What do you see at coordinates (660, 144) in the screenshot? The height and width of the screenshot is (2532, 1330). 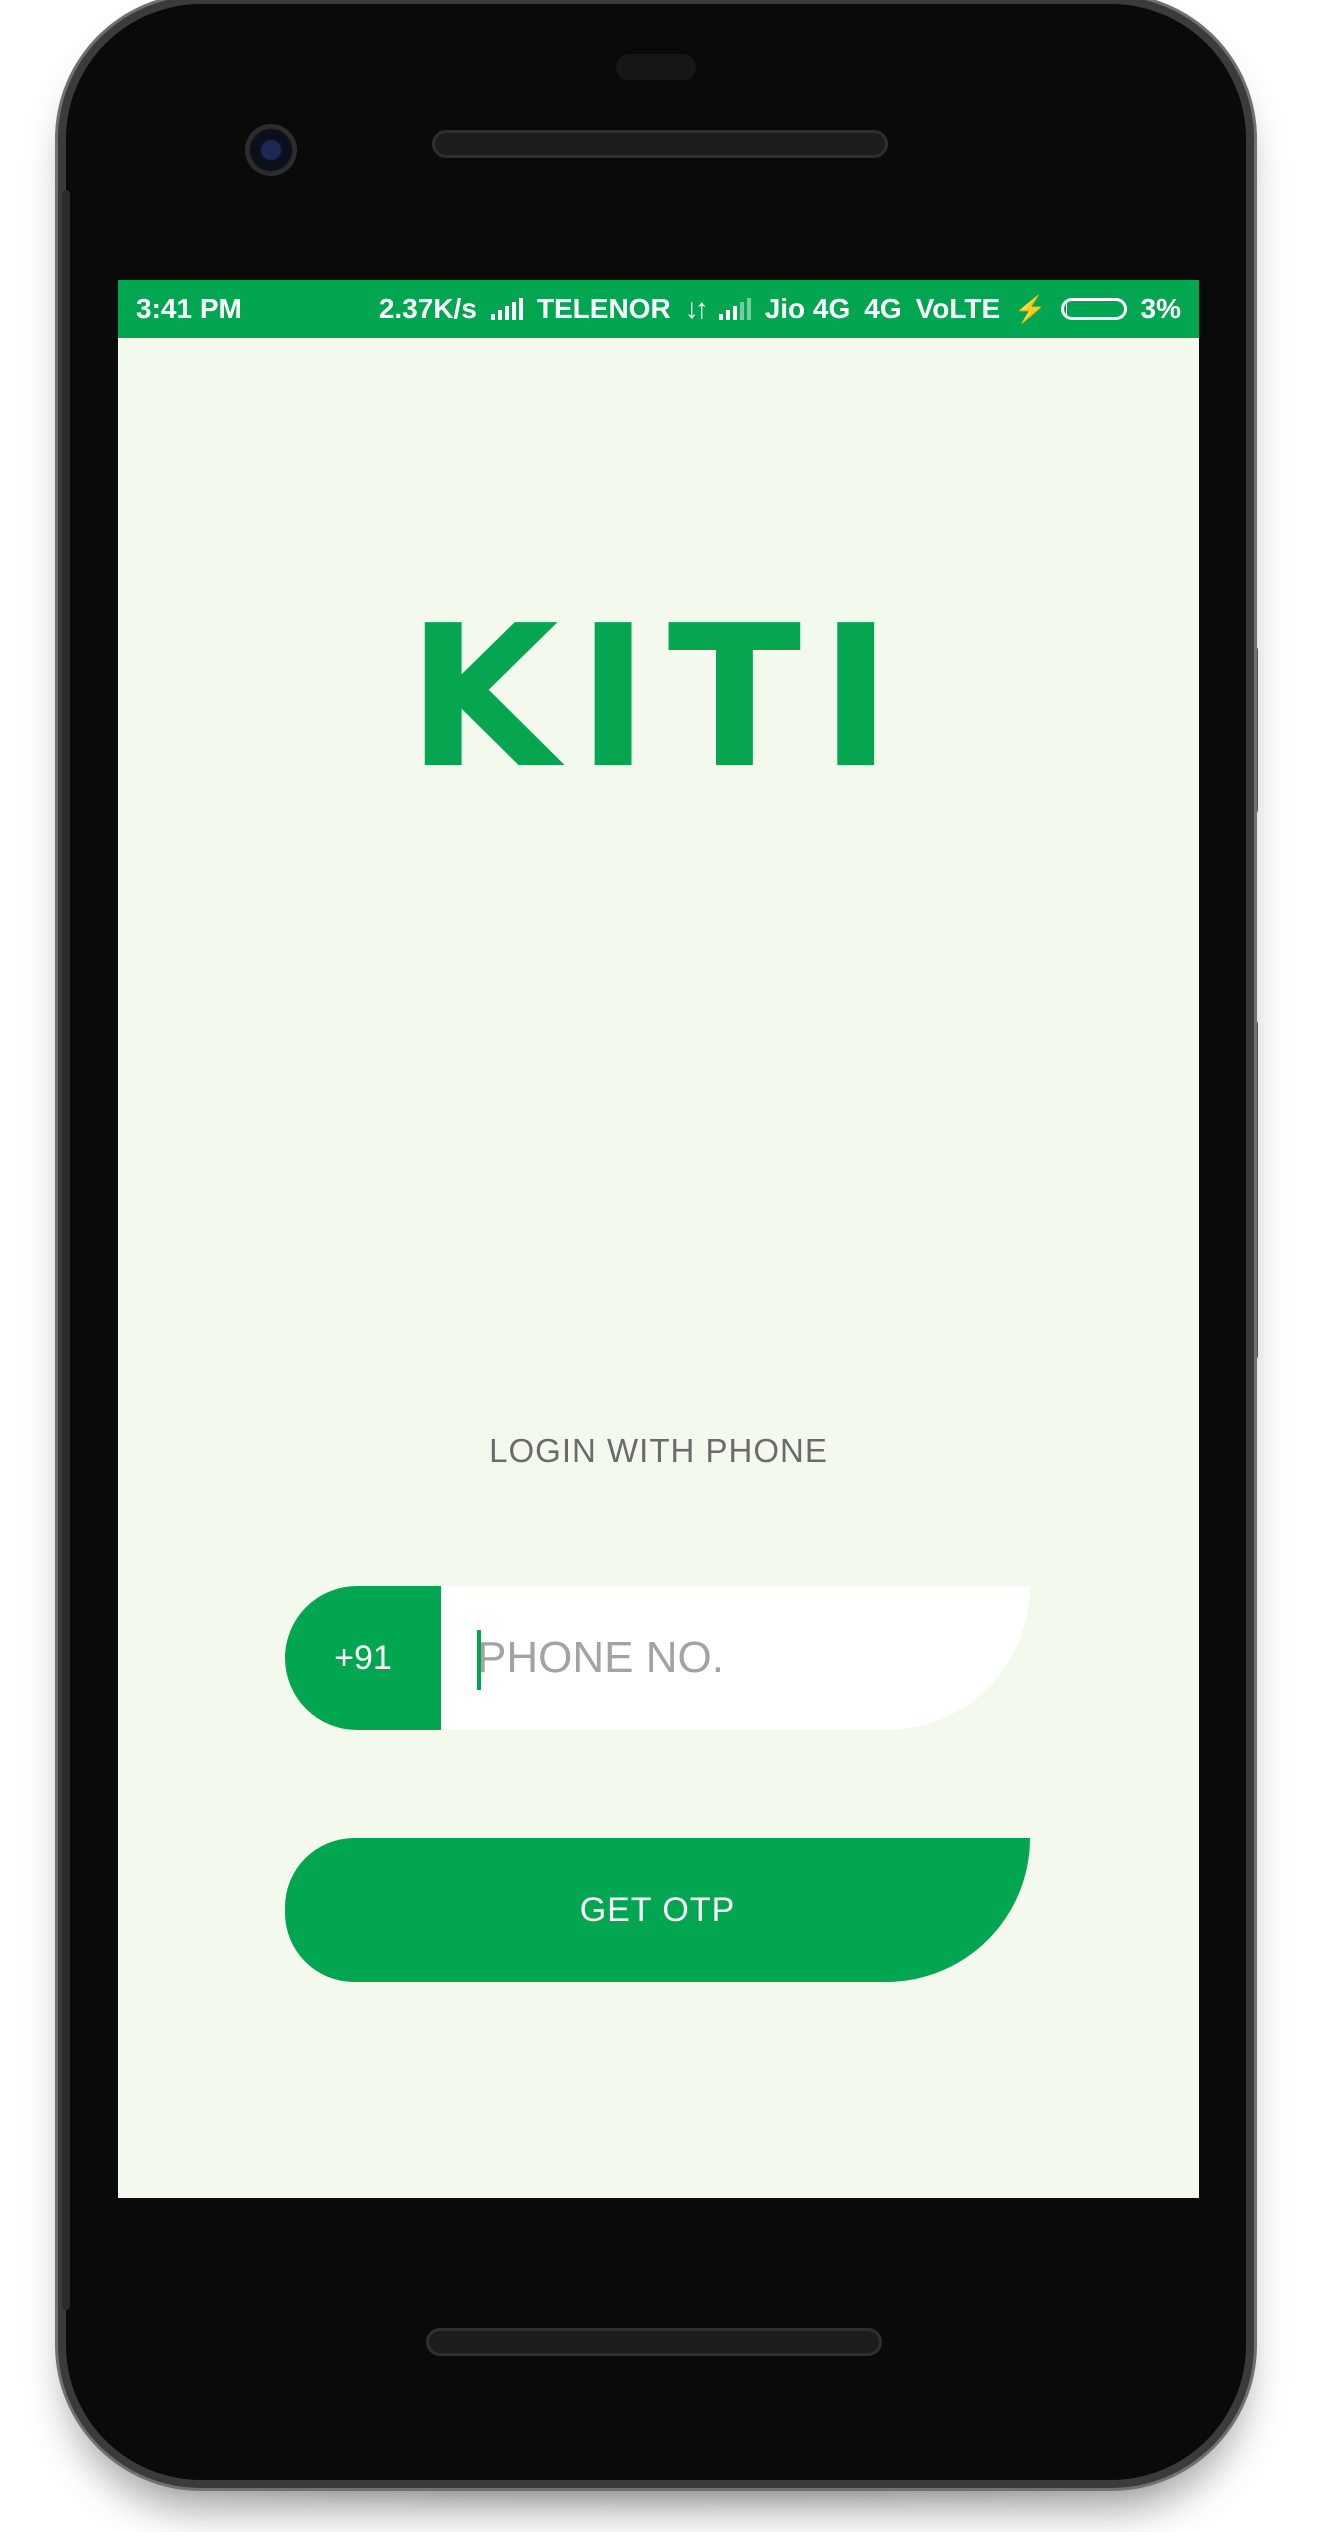 I see `top-speaker-grille` at bounding box center [660, 144].